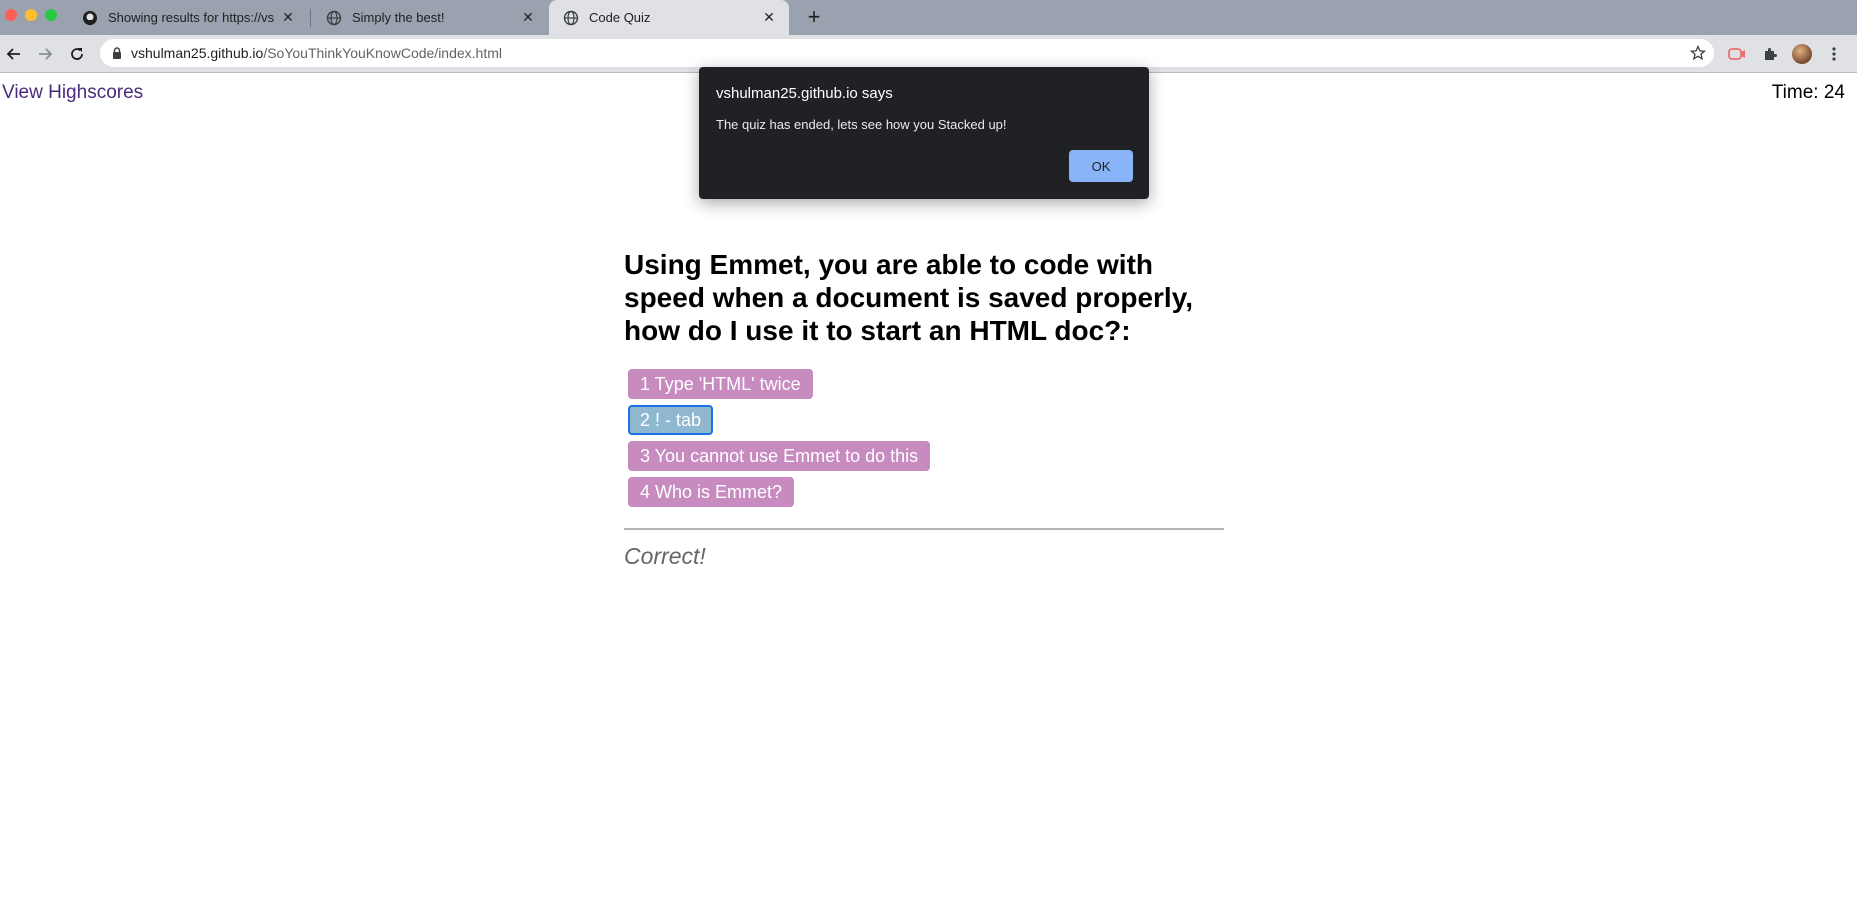  I want to click on timer: Time: 24, so click(1808, 92).